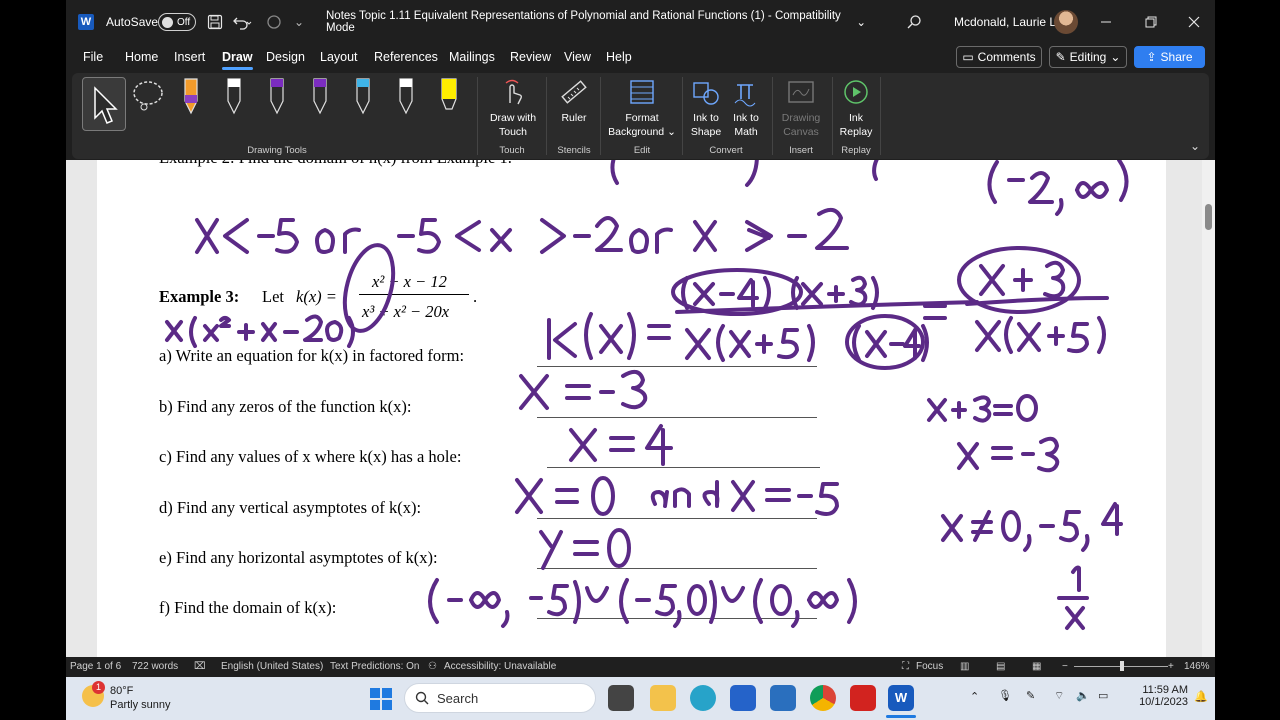  What do you see at coordinates (905, 666) in the screenshot?
I see `focus-icon: ⛶` at bounding box center [905, 666].